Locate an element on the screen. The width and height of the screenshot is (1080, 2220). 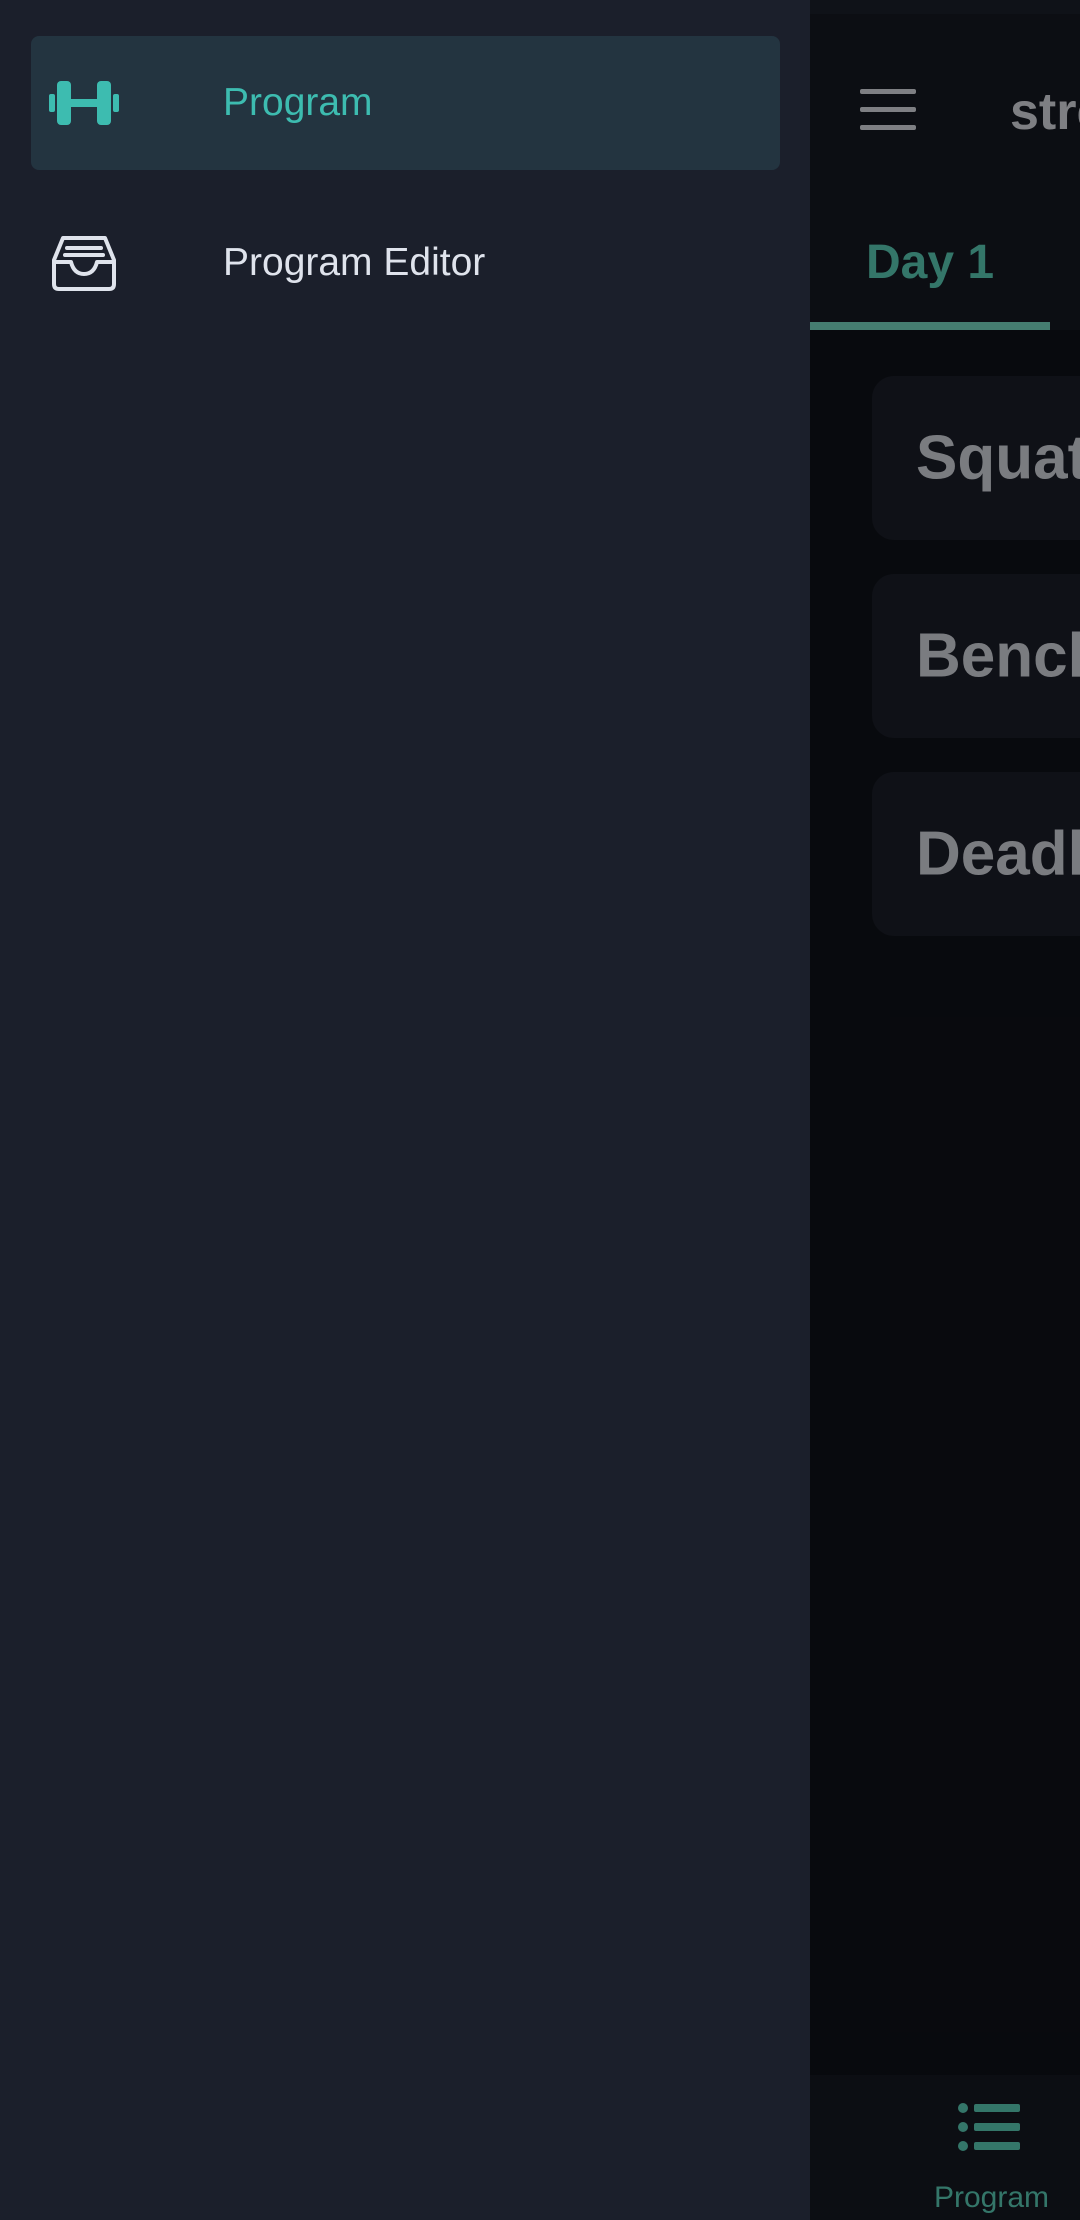
drawer-item-program-editor: Program Editor is located at coordinates (405, 263).